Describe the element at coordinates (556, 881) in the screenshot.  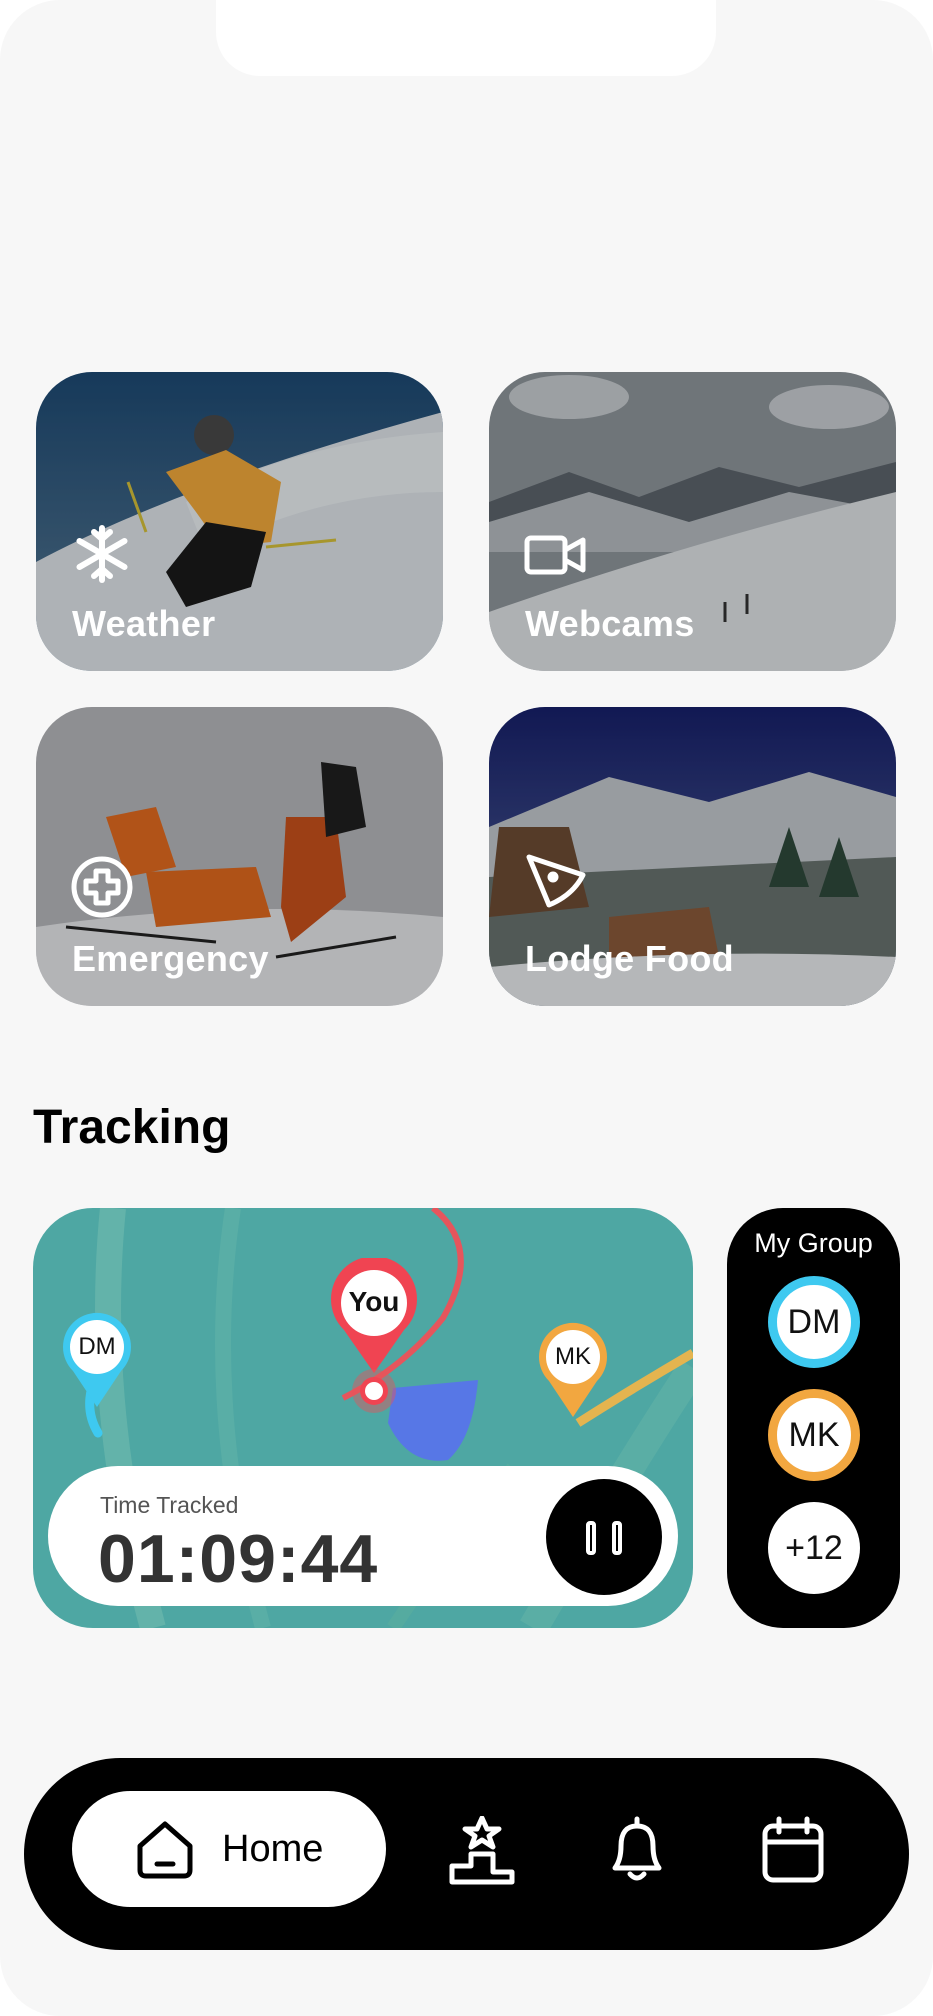
I see `pizza-slice-icon` at that location.